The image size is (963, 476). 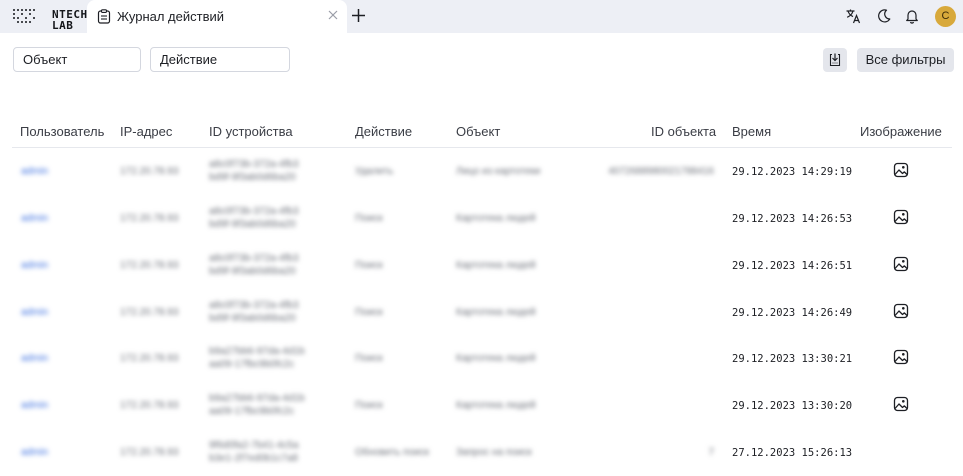 What do you see at coordinates (792, 172) in the screenshot?
I see `cell-time: 29.12.2023 14:29:19` at bounding box center [792, 172].